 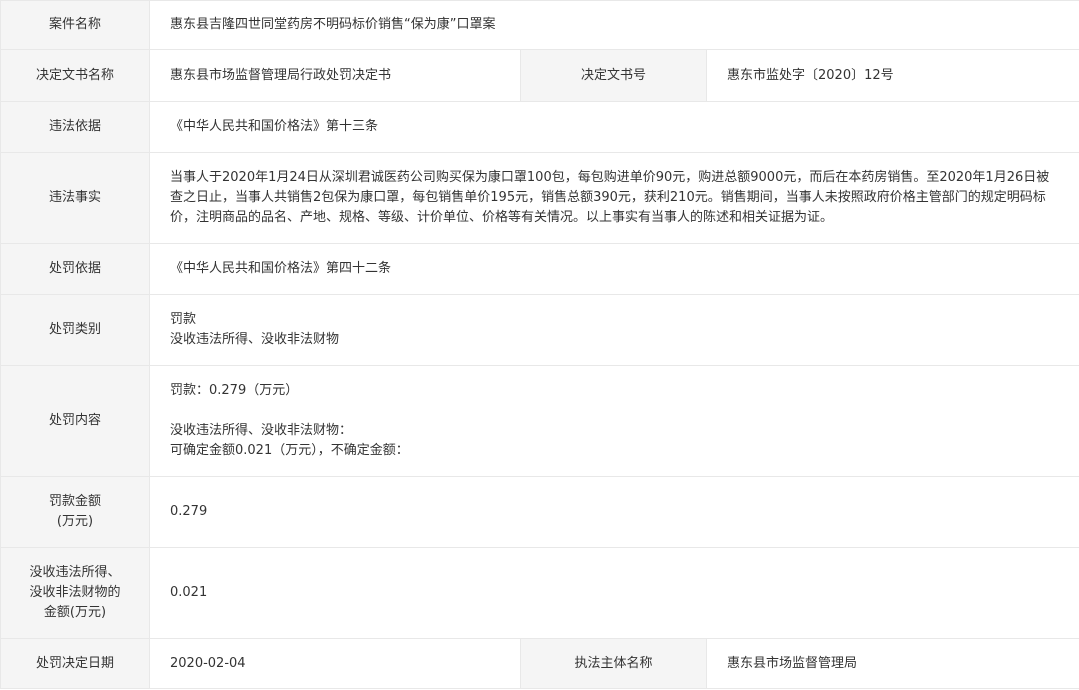 I want to click on penalty-basis-label: 处罚依据, so click(x=75, y=269).